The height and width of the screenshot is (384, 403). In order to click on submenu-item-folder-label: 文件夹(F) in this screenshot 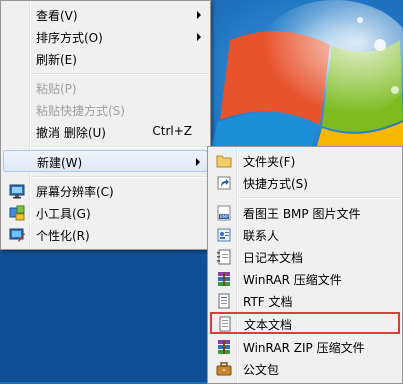, I will do `click(269, 162)`.